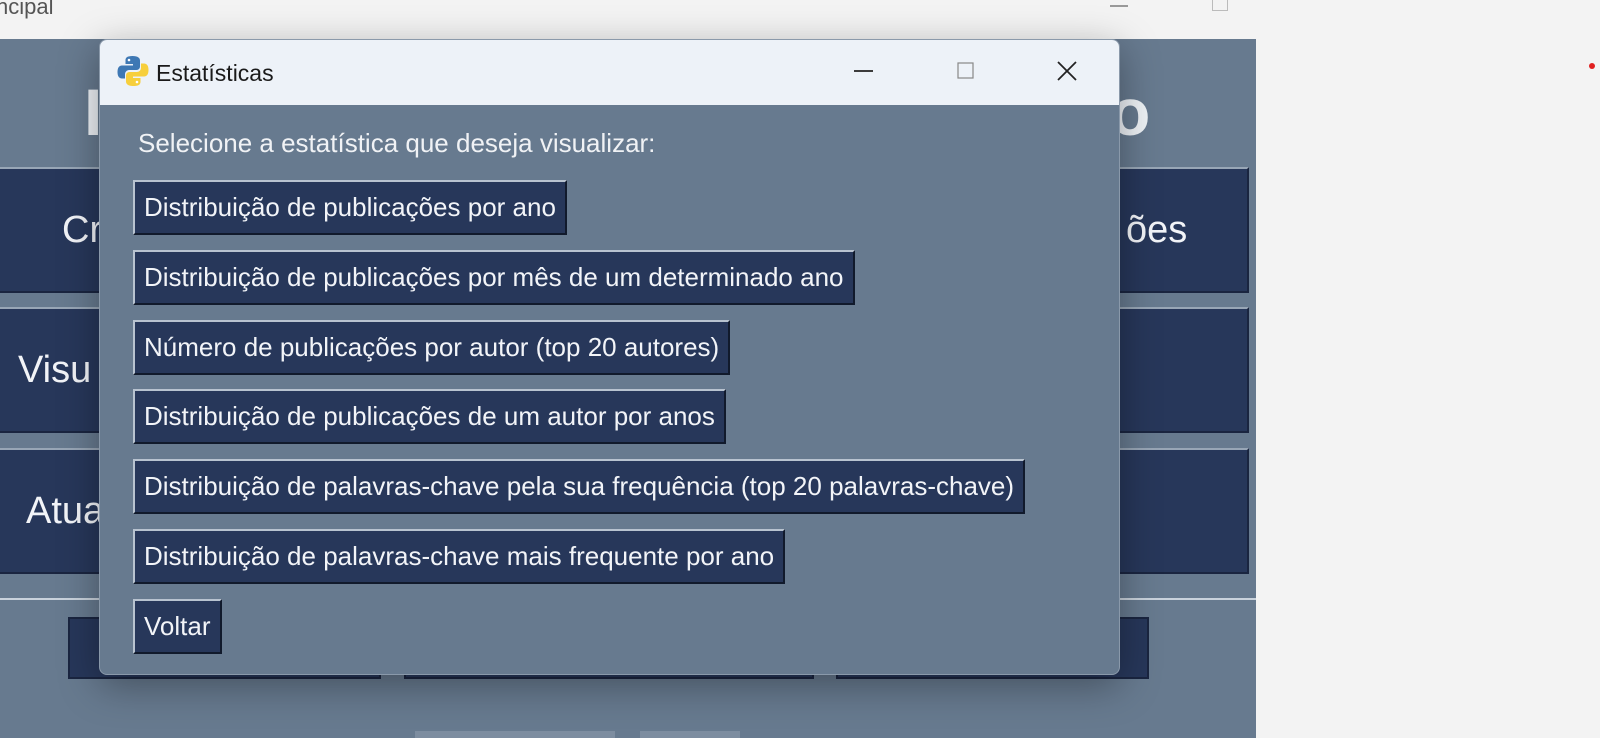 This screenshot has width=1600, height=738. Describe the element at coordinates (1067, 71) in the screenshot. I see `close-icon` at that location.